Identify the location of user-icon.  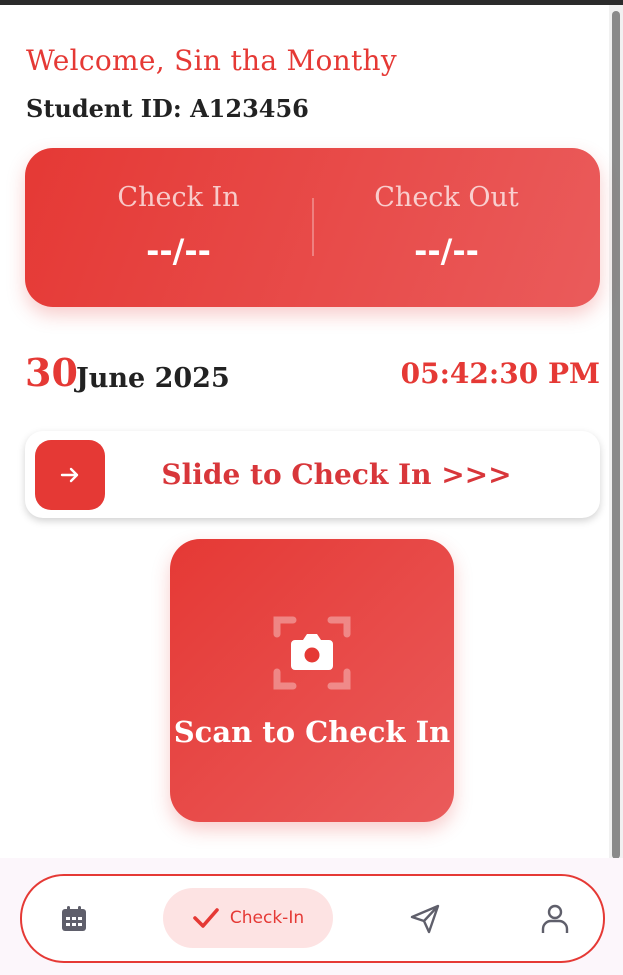
(555, 918).